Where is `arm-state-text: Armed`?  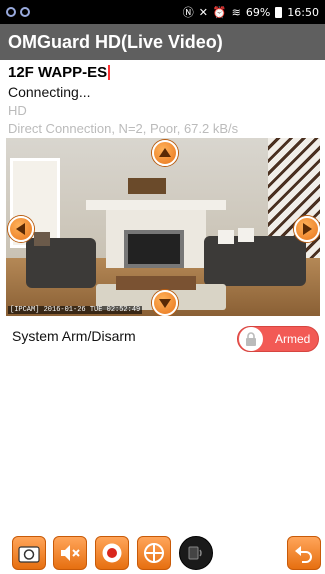
arm-state-text: Armed is located at coordinates (293, 339).